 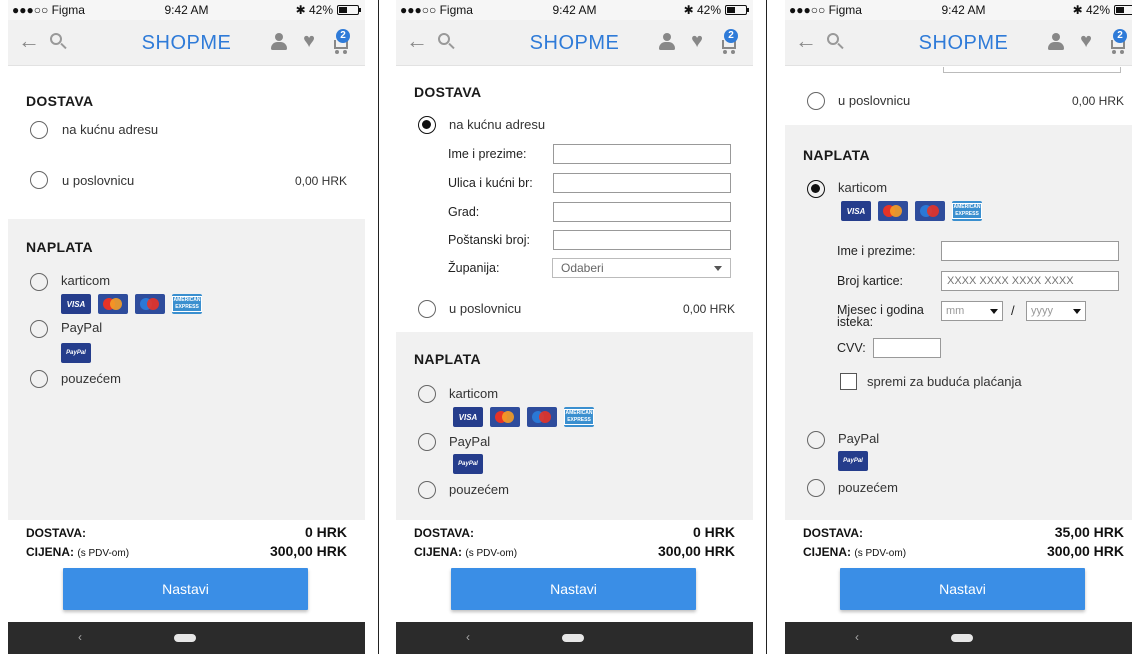 What do you see at coordinates (718, 268) in the screenshot?
I see `chevron-down-icon` at bounding box center [718, 268].